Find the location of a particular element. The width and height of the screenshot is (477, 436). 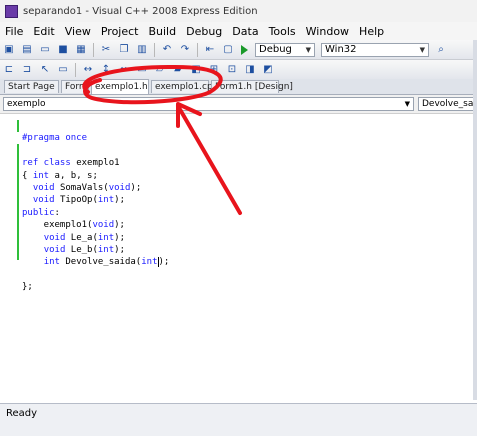

window-icon: ▢ is located at coordinates (228, 50).